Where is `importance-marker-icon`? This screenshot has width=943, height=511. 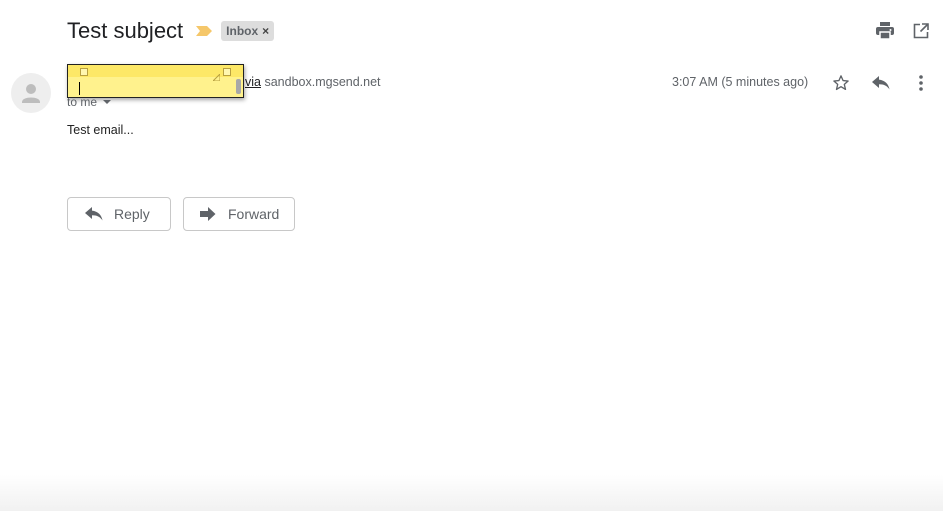
importance-marker-icon is located at coordinates (204, 31).